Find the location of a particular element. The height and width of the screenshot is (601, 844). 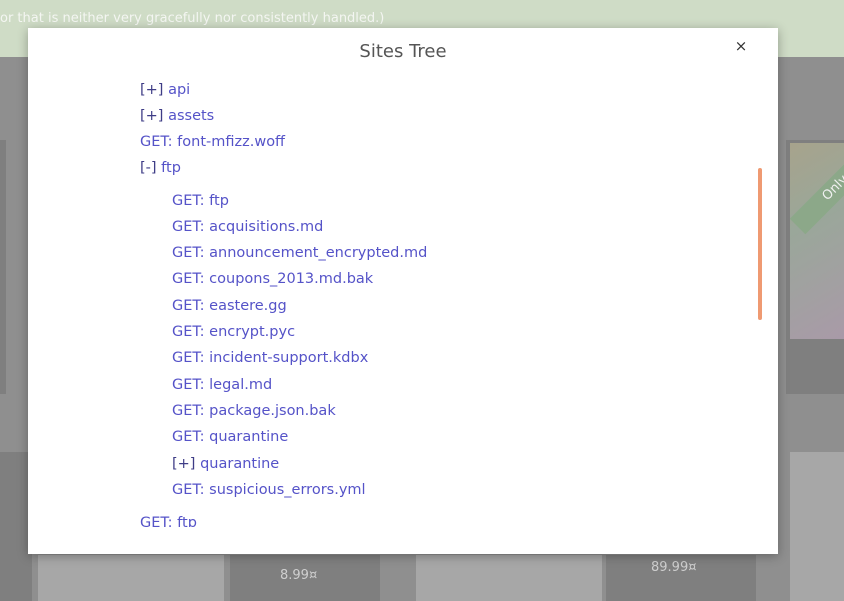

tree-node-label: GET: suspicious_errors.yml is located at coordinates (269, 490).